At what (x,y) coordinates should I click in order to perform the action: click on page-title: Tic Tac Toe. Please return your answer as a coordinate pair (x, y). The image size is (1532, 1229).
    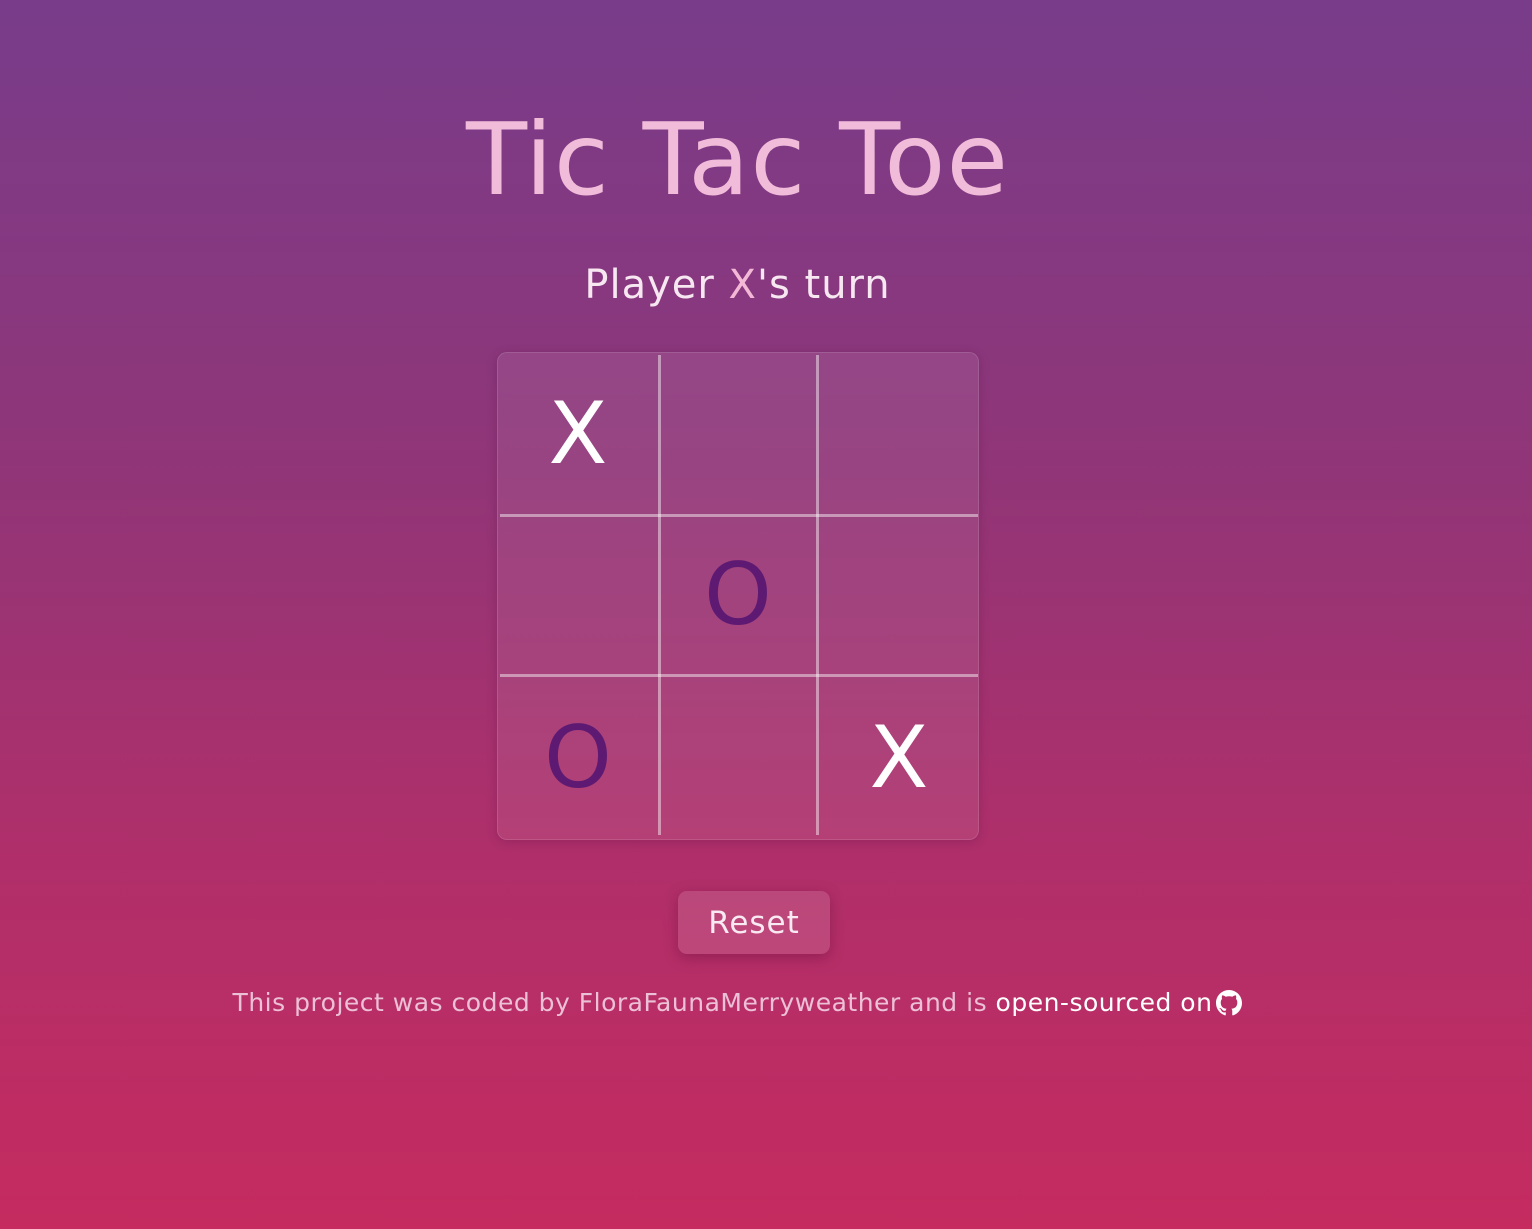
    Looking at the image, I should click on (737, 159).